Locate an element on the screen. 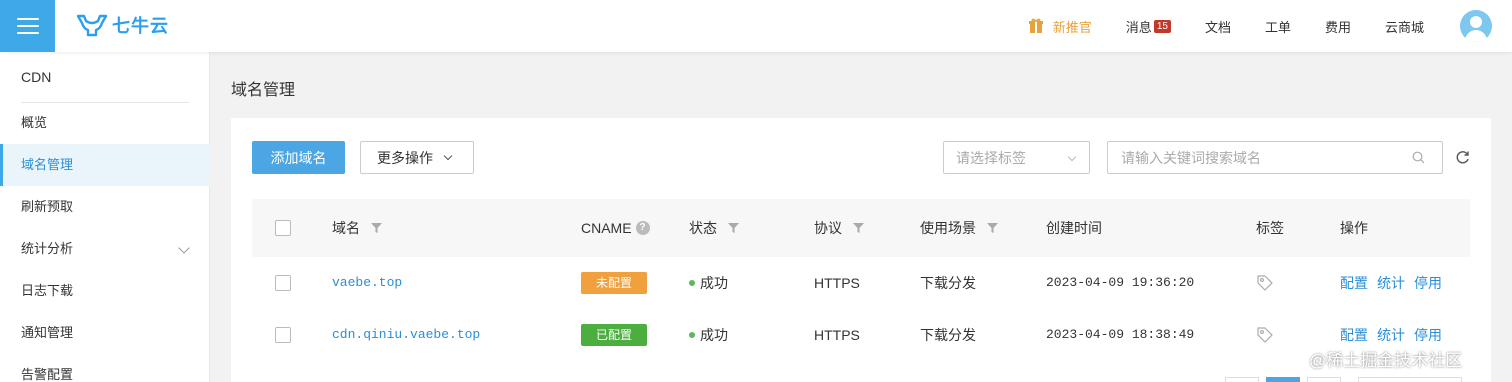 The height and width of the screenshot is (382, 1512). cname-status-badge: 未配置 is located at coordinates (614, 283).